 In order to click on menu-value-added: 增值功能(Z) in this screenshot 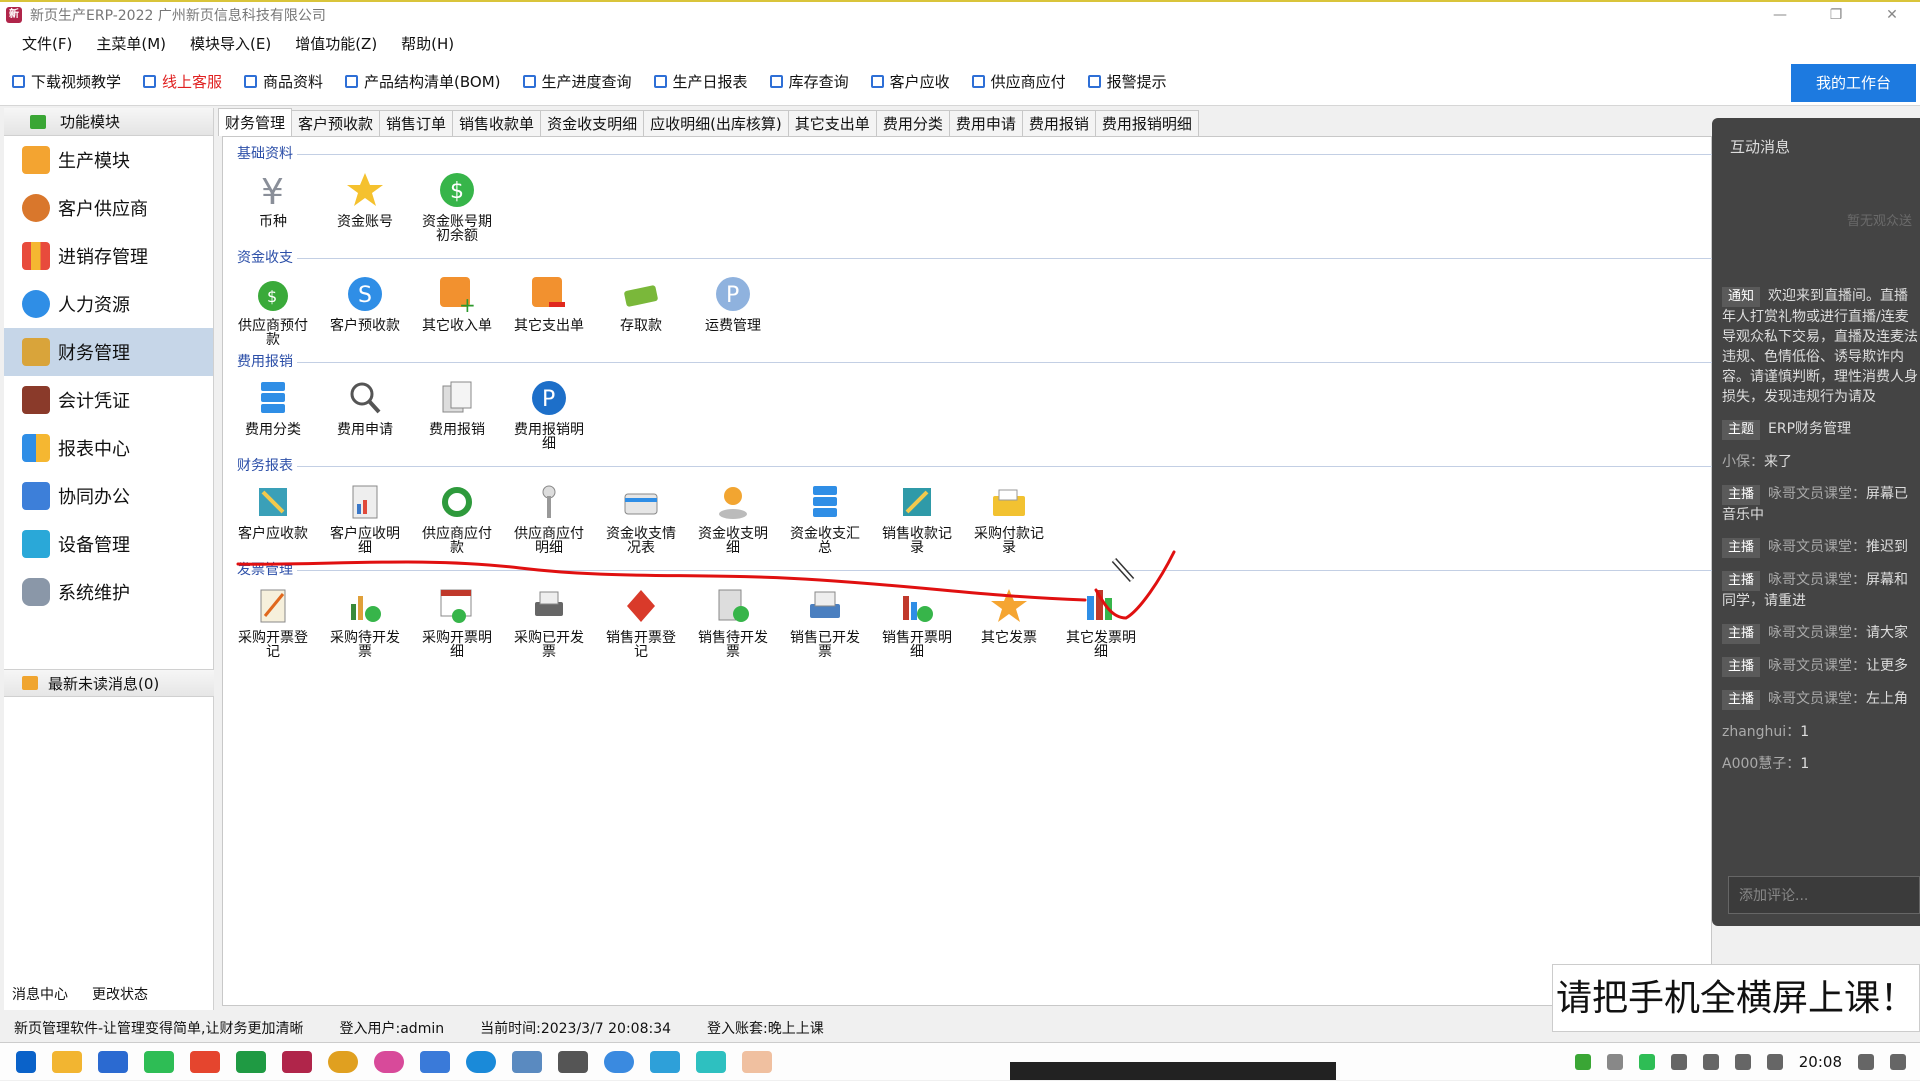, I will do `click(336, 43)`.